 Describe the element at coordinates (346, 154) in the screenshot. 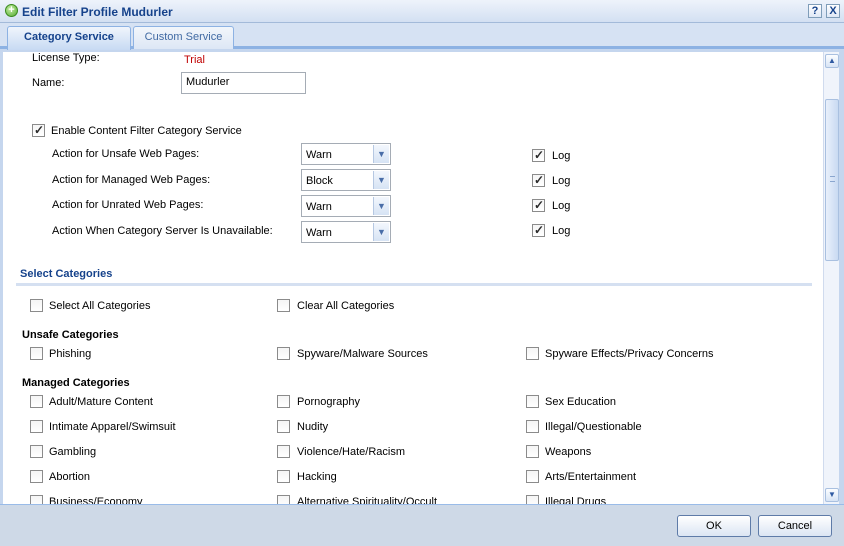

I see `action-unsafe-select: Warn ▼` at that location.